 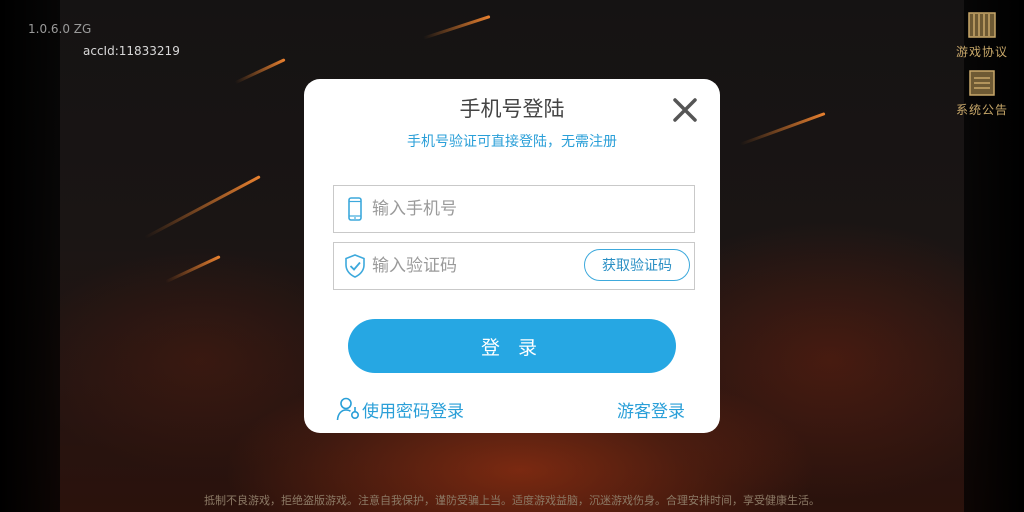 What do you see at coordinates (982, 25) in the screenshot?
I see `scroll-icon` at bounding box center [982, 25].